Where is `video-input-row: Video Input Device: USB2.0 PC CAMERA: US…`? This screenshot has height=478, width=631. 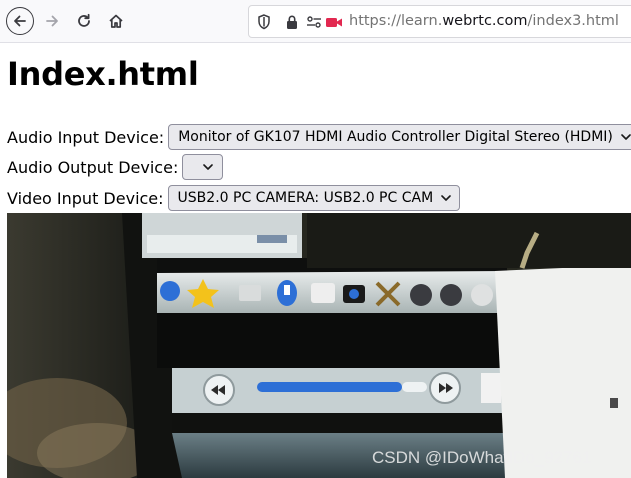 video-input-row: Video Input Device: USB2.0 PC CAMERA: US… is located at coordinates (234, 198).